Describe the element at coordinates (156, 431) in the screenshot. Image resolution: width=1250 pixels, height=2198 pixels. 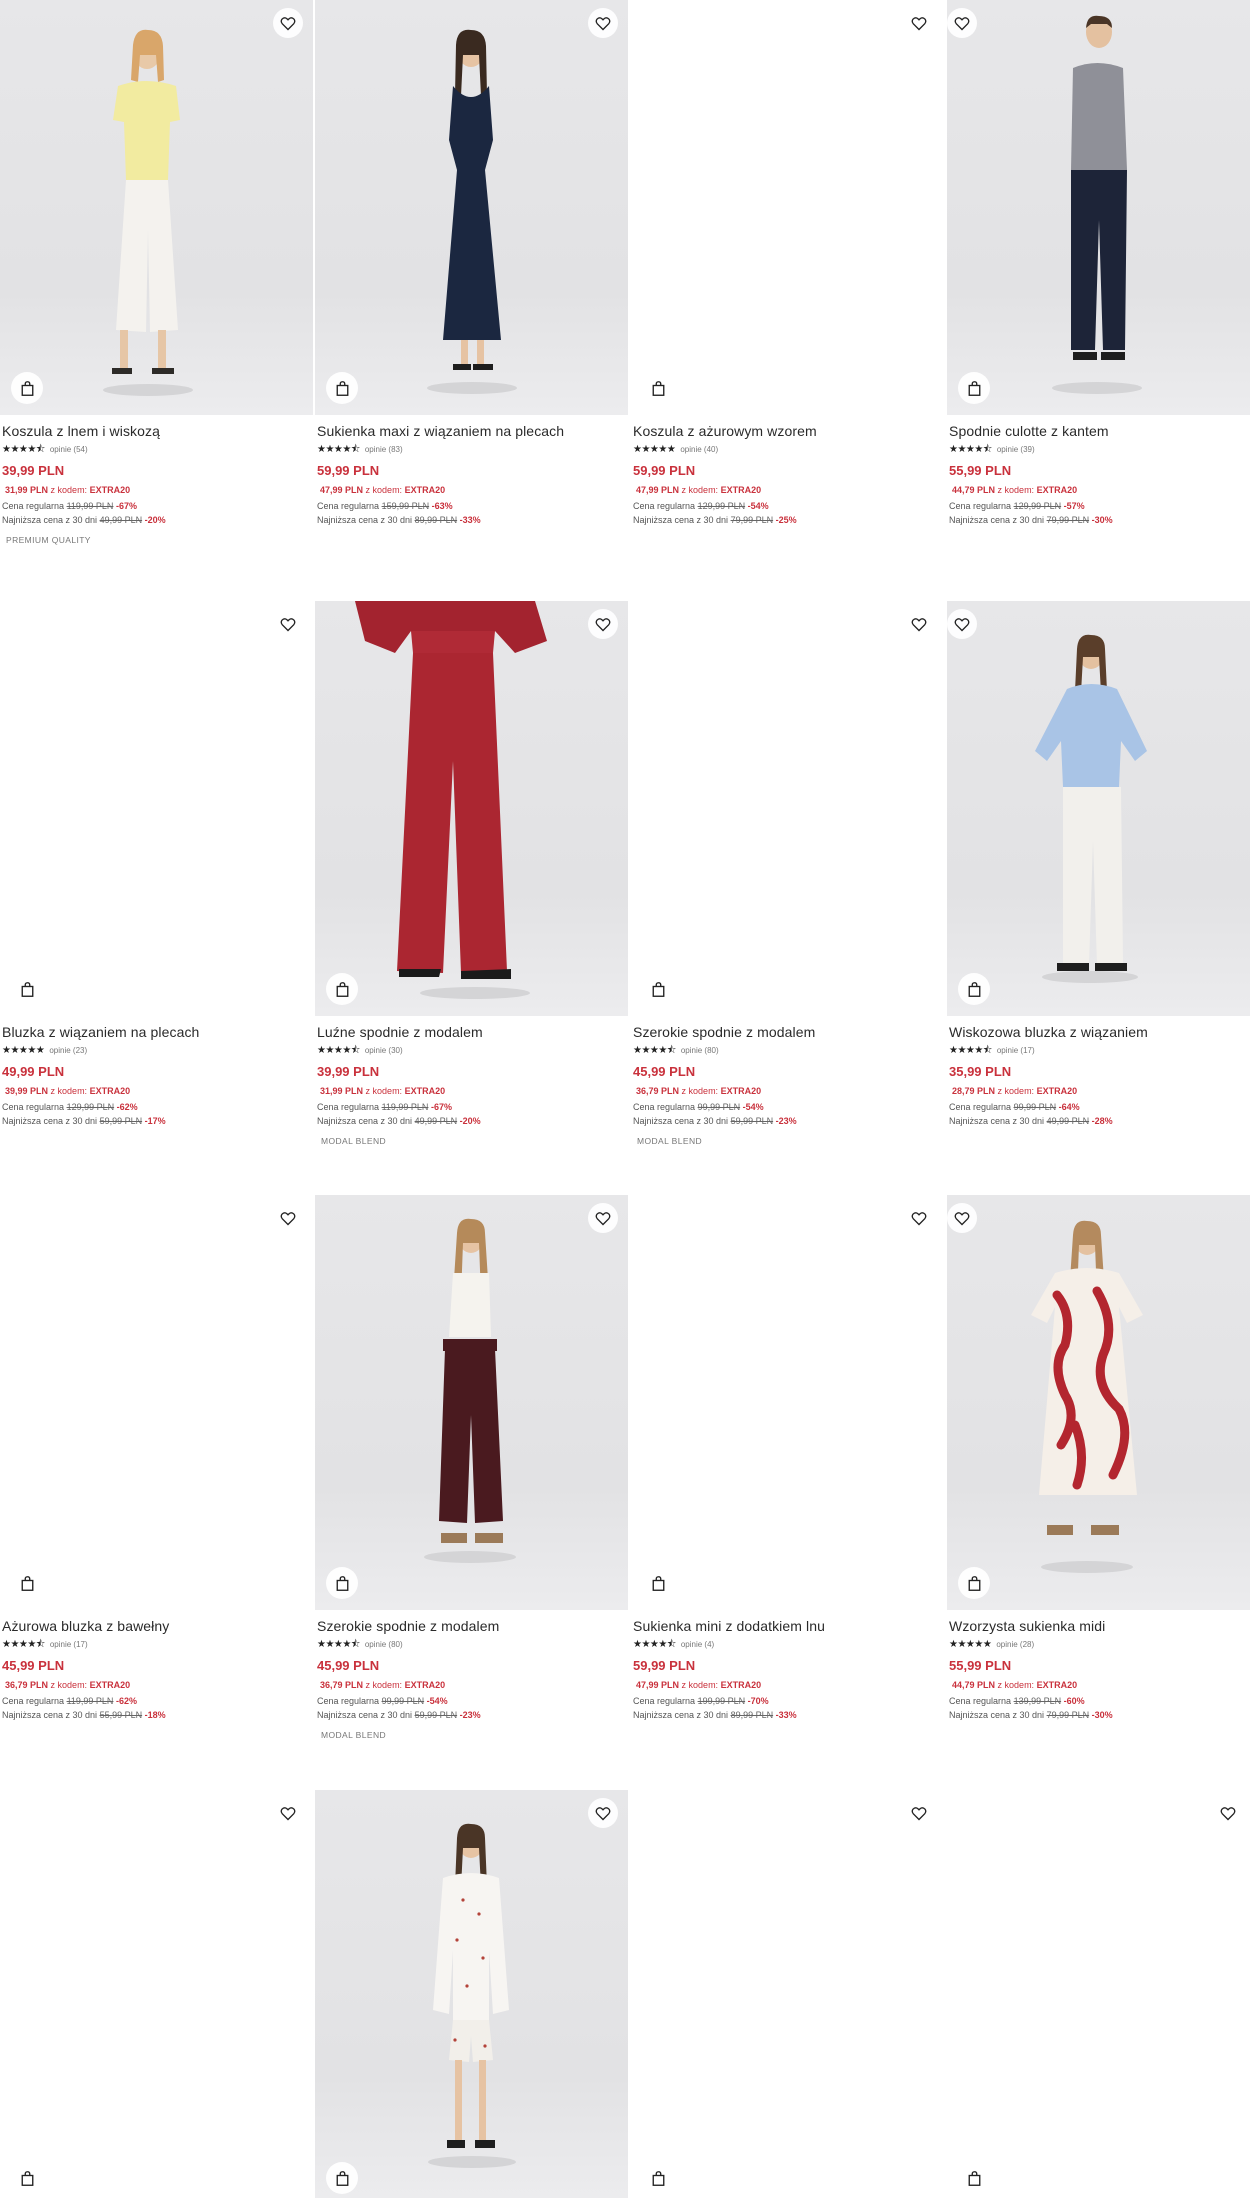
I see `product-name: Koszula z lnem i wiskozą` at that location.